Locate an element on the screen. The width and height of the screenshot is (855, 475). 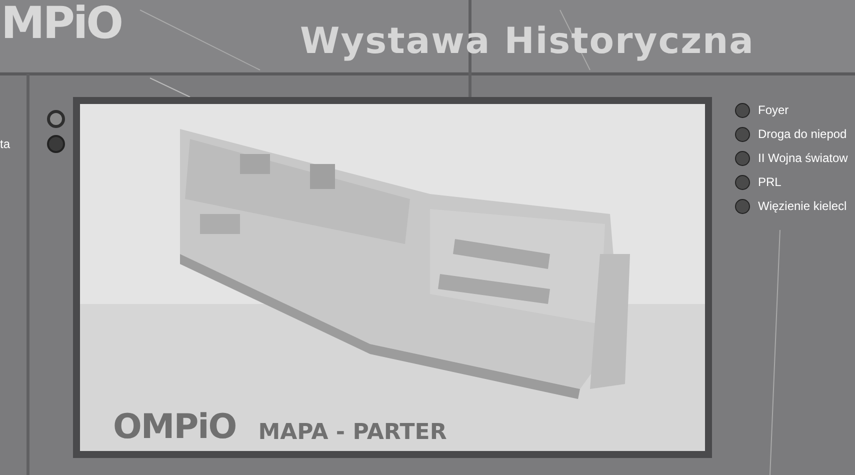
menu-label: ta is located at coordinates (5, 144).